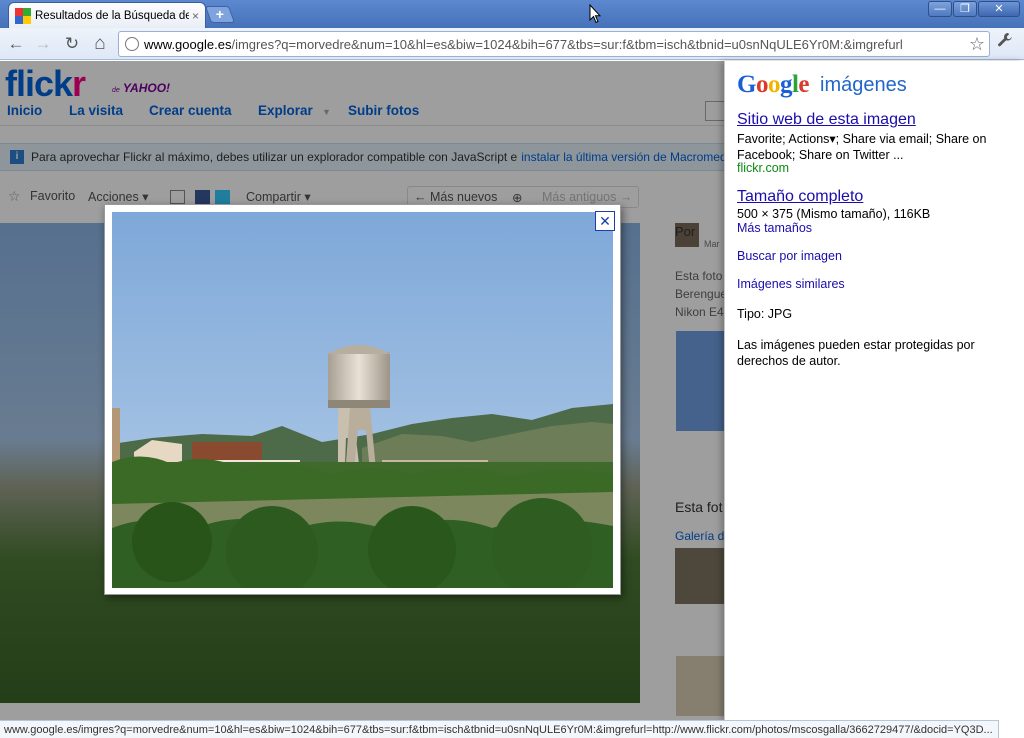 The width and height of the screenshot is (1024, 738). I want to click on forward-button: →, so click(43, 44).